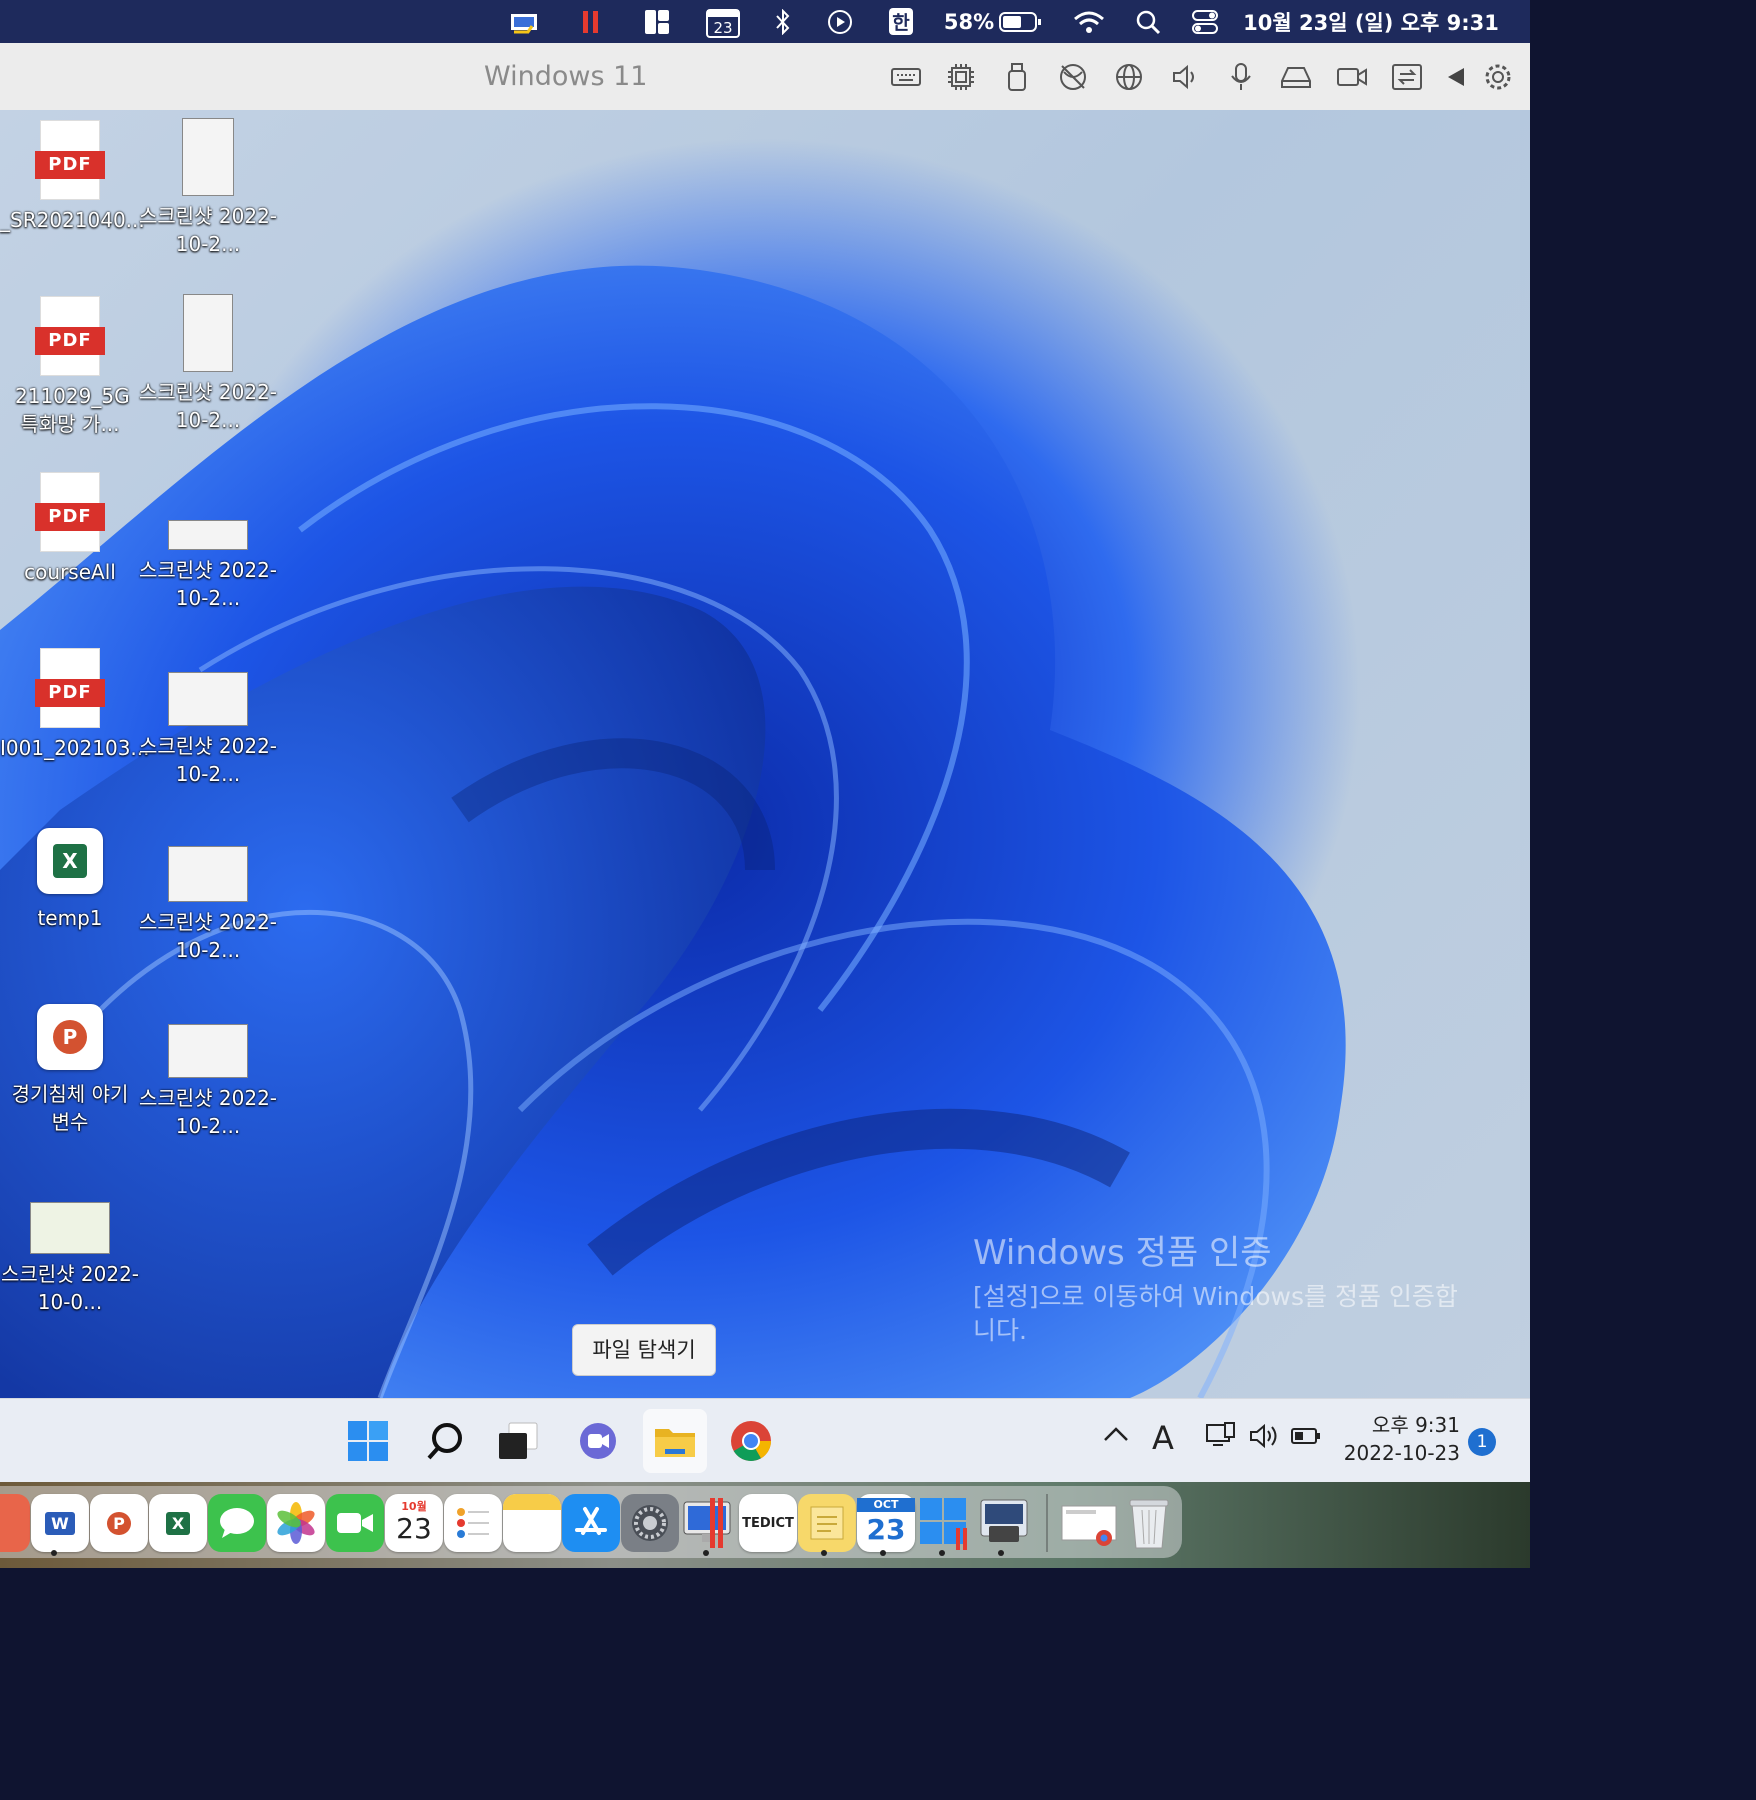 The height and width of the screenshot is (1800, 1756). I want to click on desktop-icon-powerpoint: P 경기침체 야기 변수, so click(70, 1070).